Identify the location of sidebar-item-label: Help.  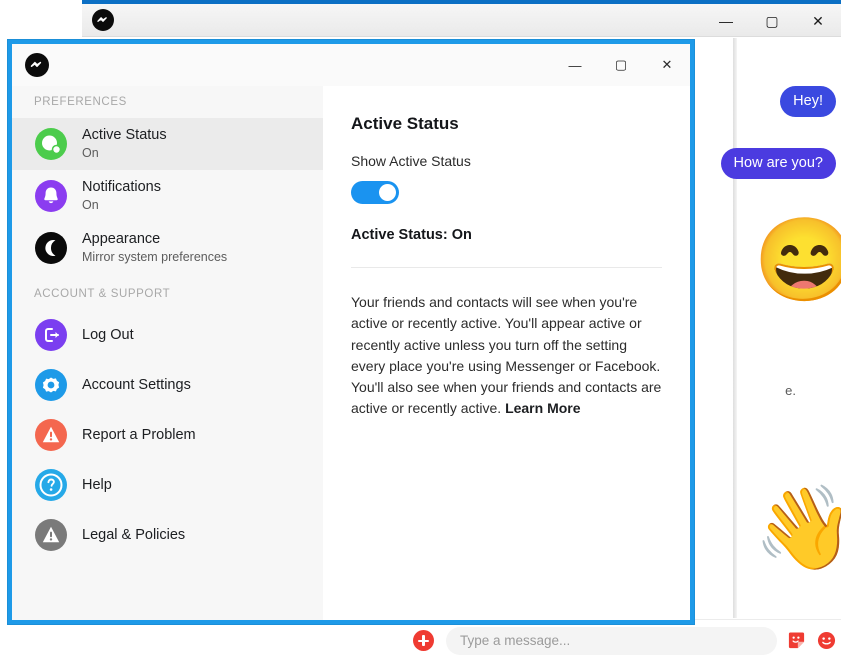
(97, 484).